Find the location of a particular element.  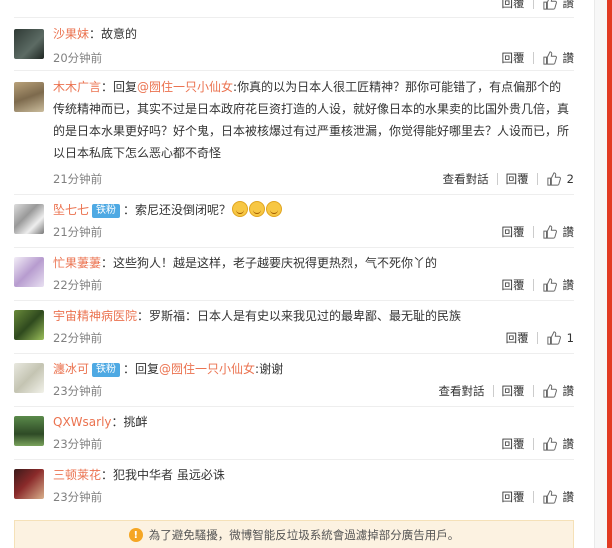

comment-body: ：这些狗人！越是这样，老子越要庆祝得更热烈，气不死你丫的 is located at coordinates (269, 263).